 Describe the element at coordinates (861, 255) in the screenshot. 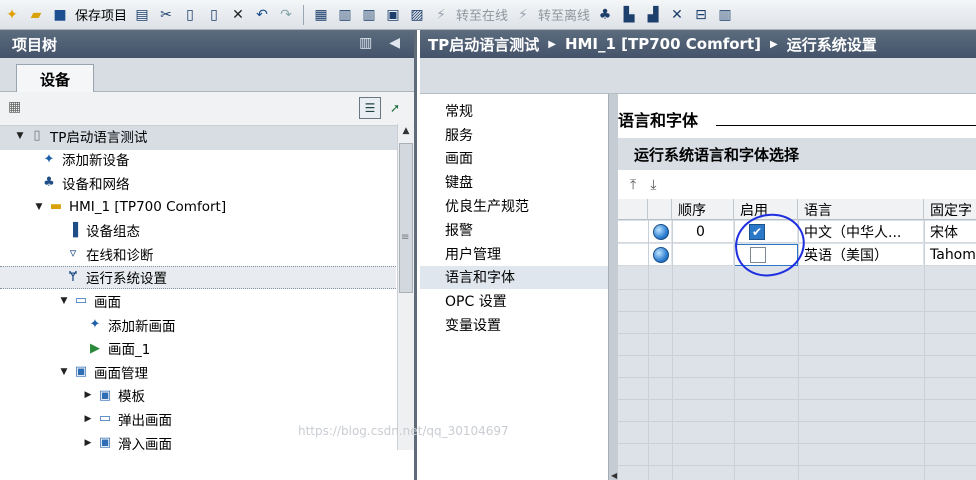

I see `language-cell: 英语（美国）` at that location.